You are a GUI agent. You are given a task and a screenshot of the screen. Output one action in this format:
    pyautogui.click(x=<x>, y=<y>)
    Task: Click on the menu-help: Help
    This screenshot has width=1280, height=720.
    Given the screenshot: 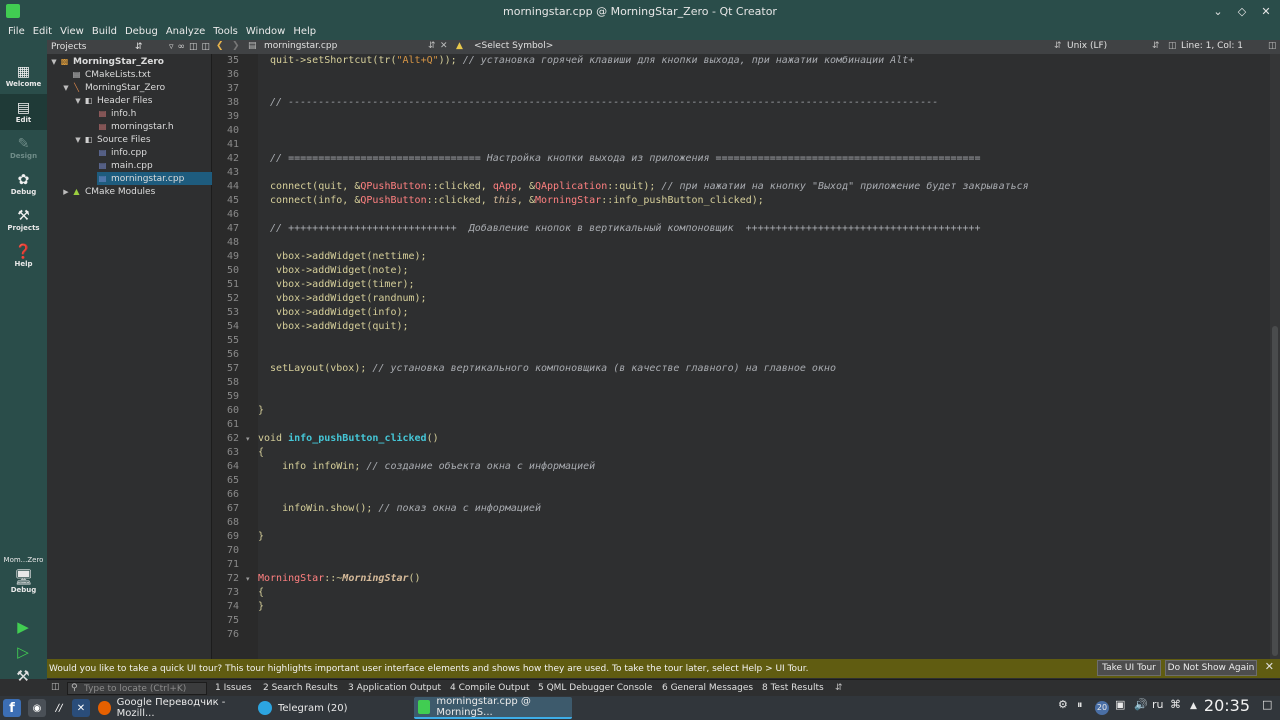 What is the action you would take?
    pyautogui.click(x=304, y=31)
    